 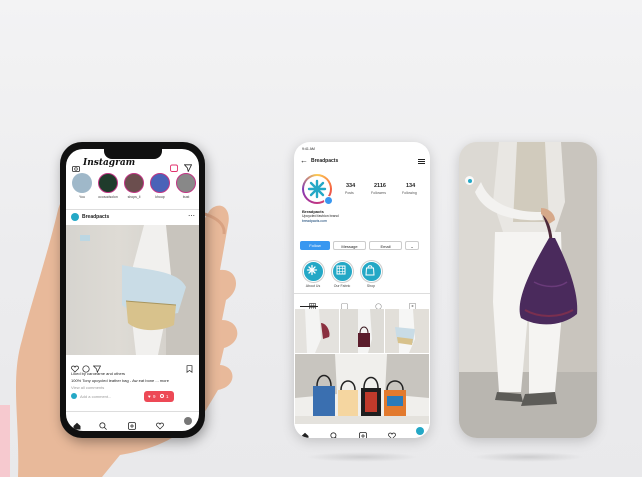 I want to click on following-count: 134, so click(x=410, y=186).